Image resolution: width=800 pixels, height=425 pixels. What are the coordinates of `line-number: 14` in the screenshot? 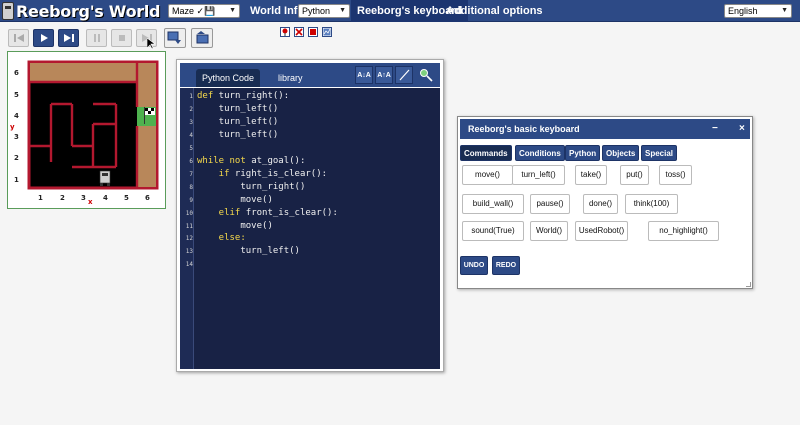 It's located at (189, 265).